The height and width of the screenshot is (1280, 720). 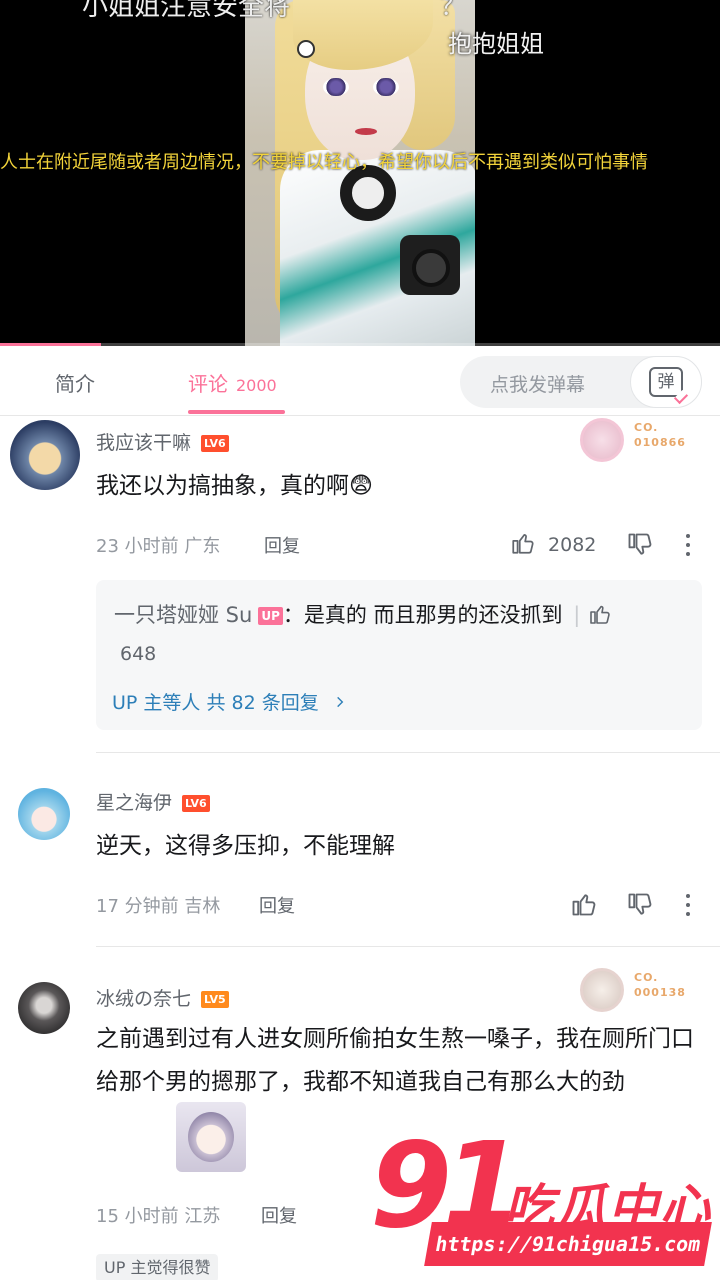 I want to click on comment-content: 我还以为搞抽象，真的啊😨, so click(x=234, y=486).